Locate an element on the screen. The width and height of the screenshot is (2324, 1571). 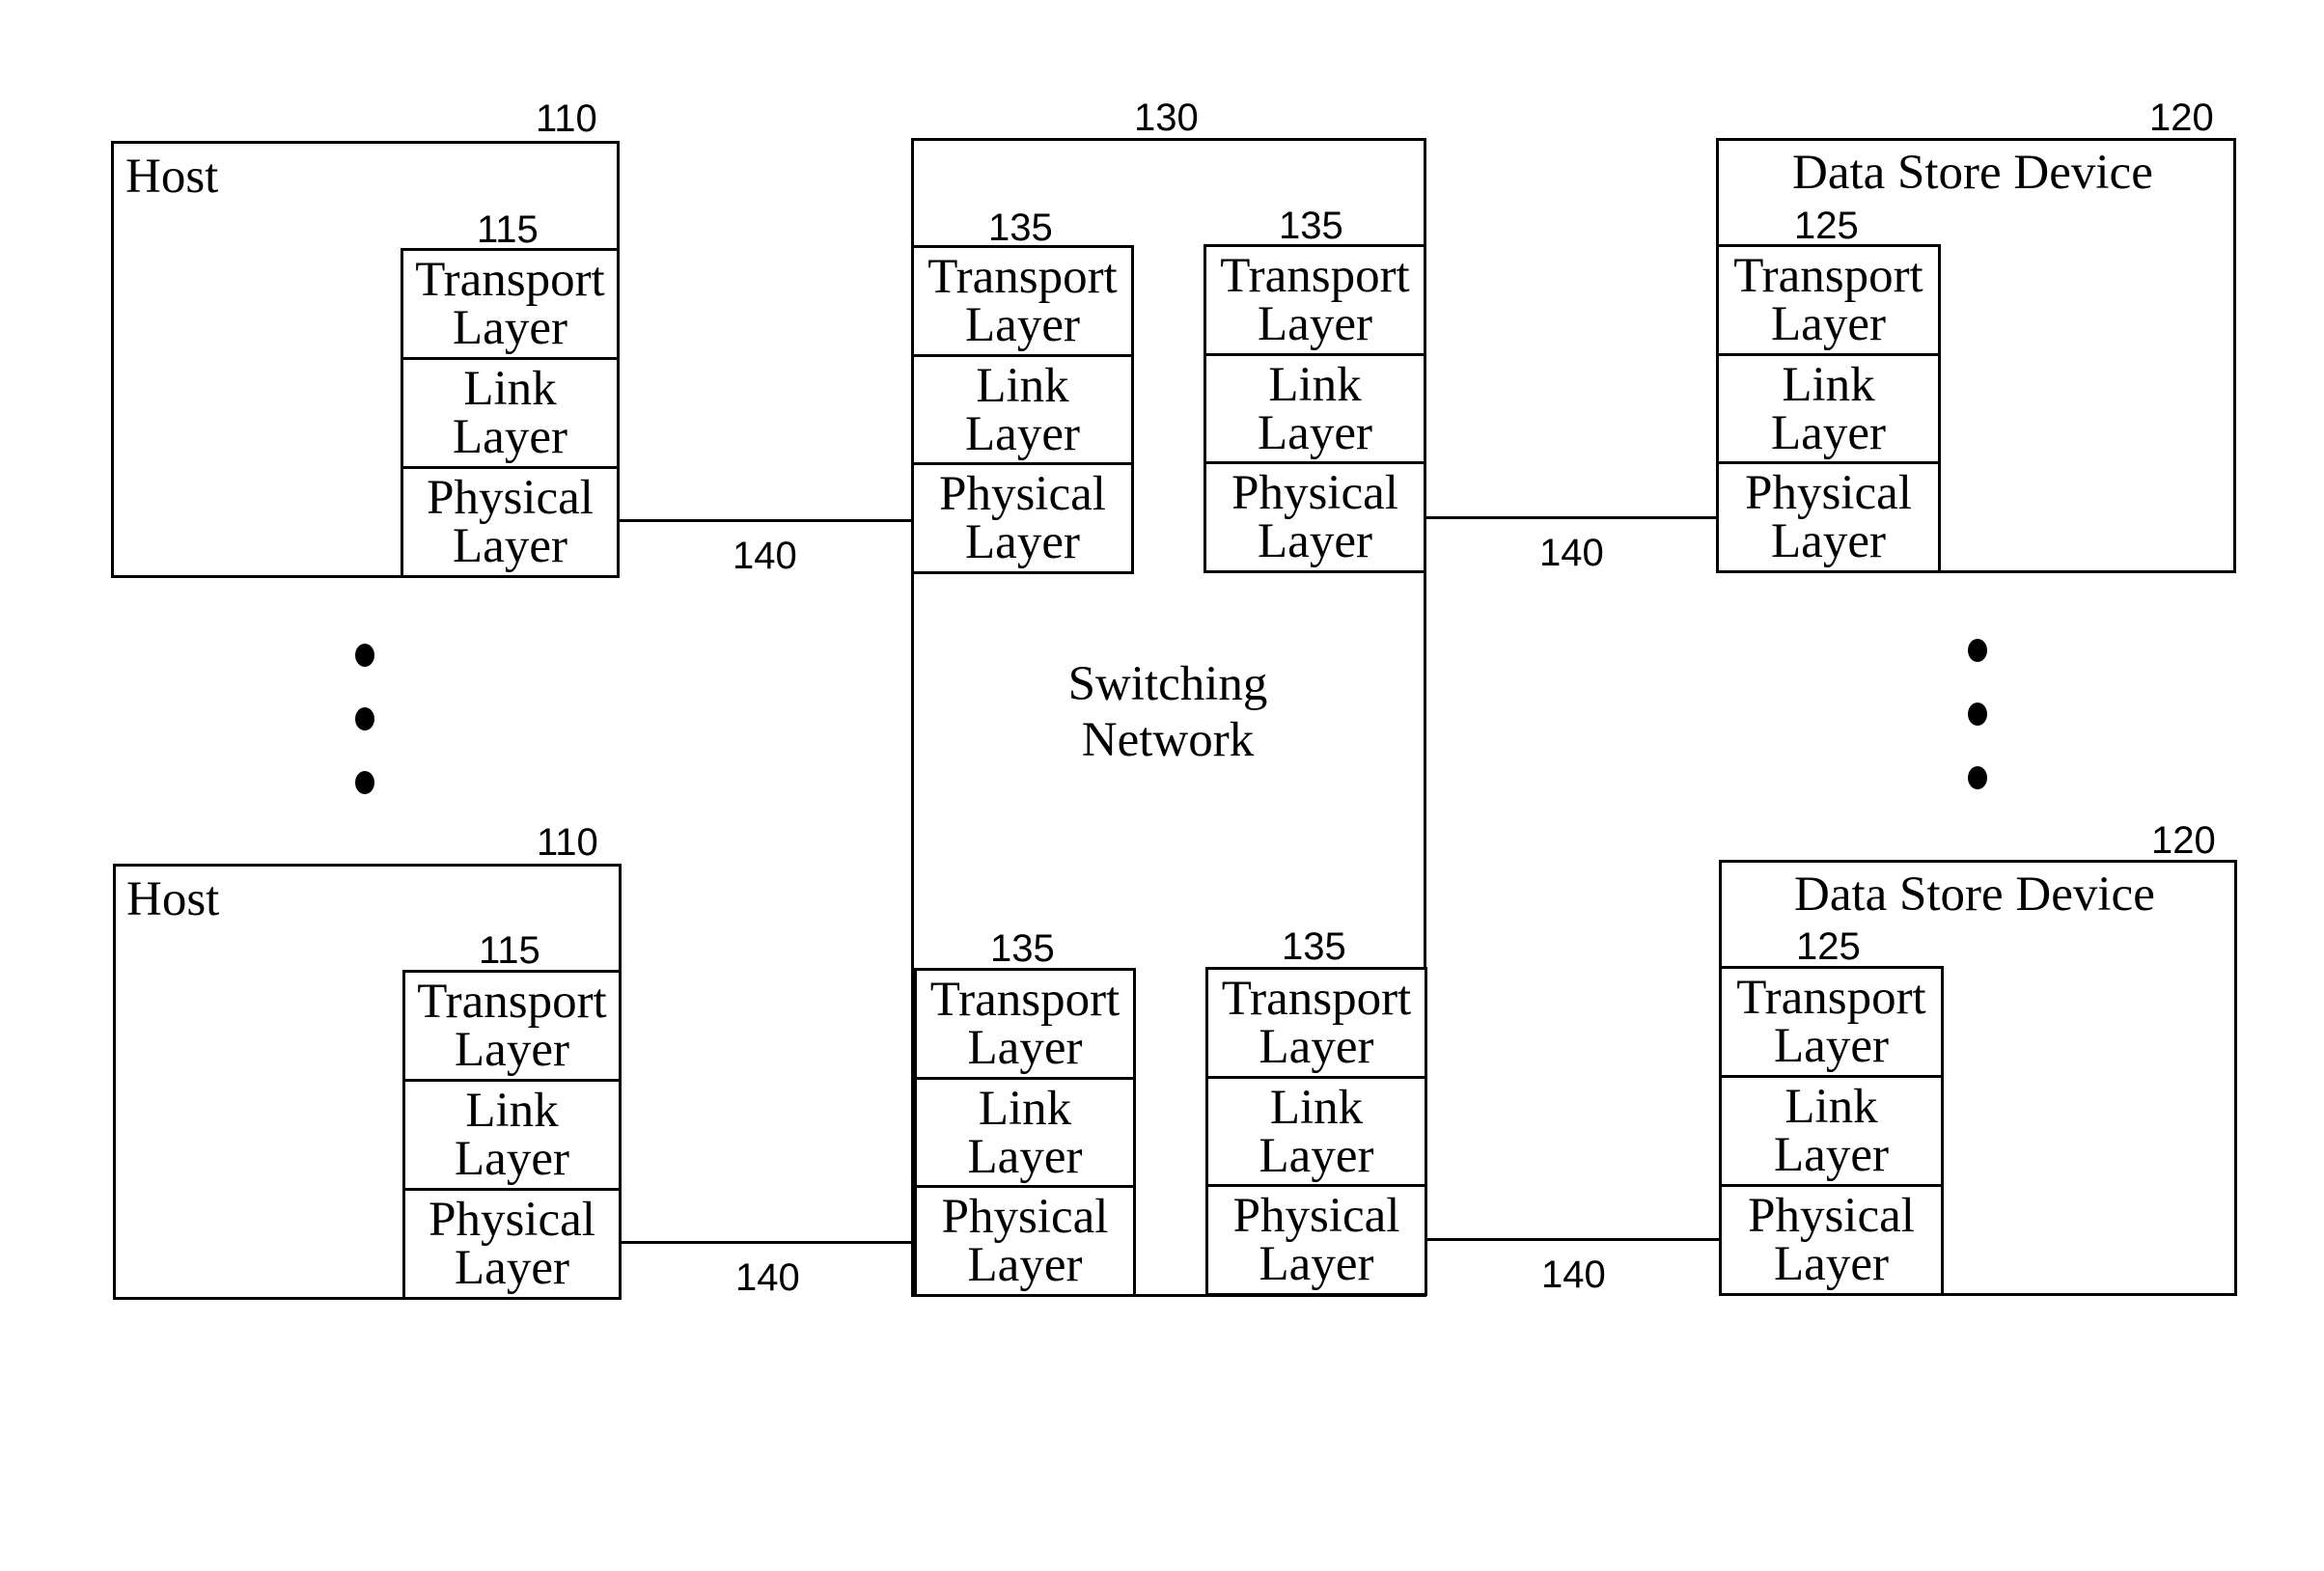
link-ref-1: 140 is located at coordinates (765, 556).